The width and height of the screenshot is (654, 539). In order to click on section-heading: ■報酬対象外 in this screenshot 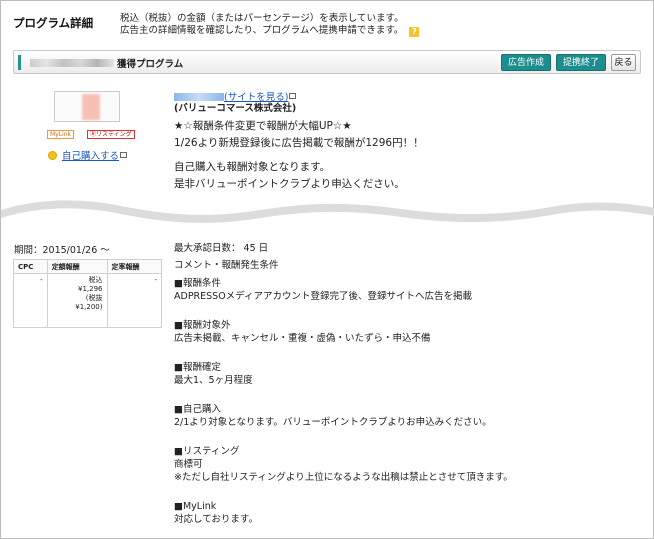, I will do `click(202, 325)`.